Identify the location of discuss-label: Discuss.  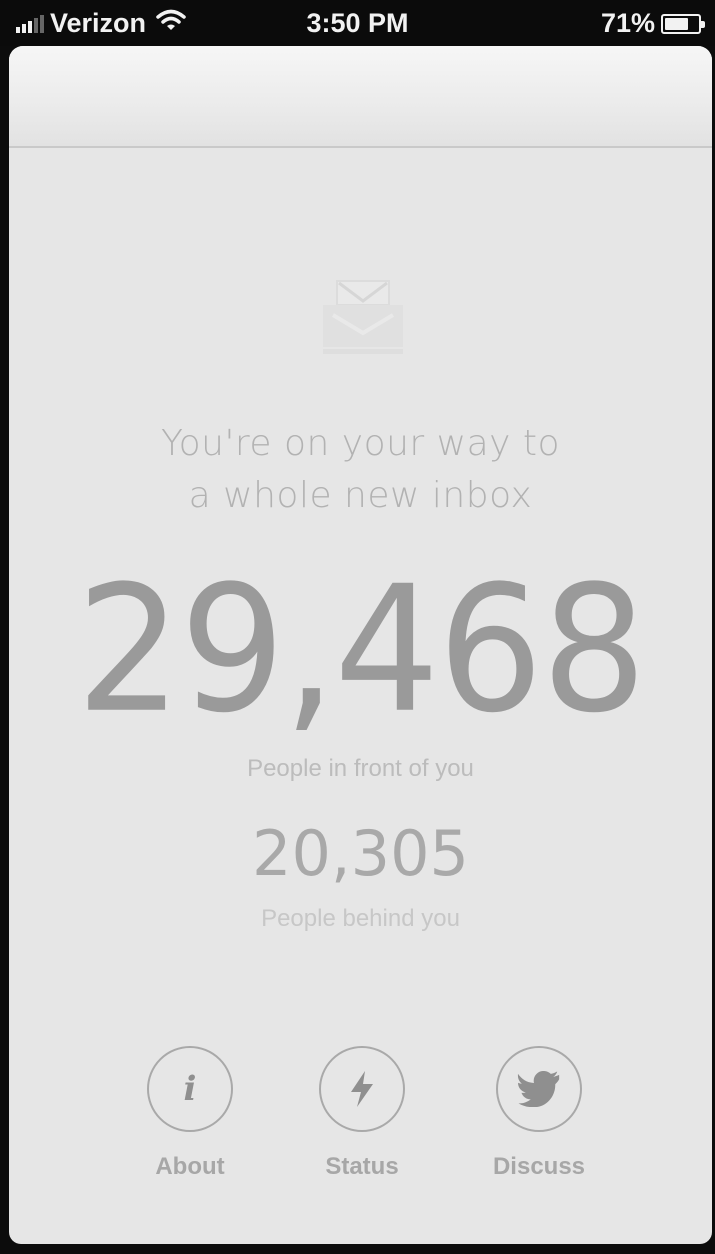
(539, 1166).